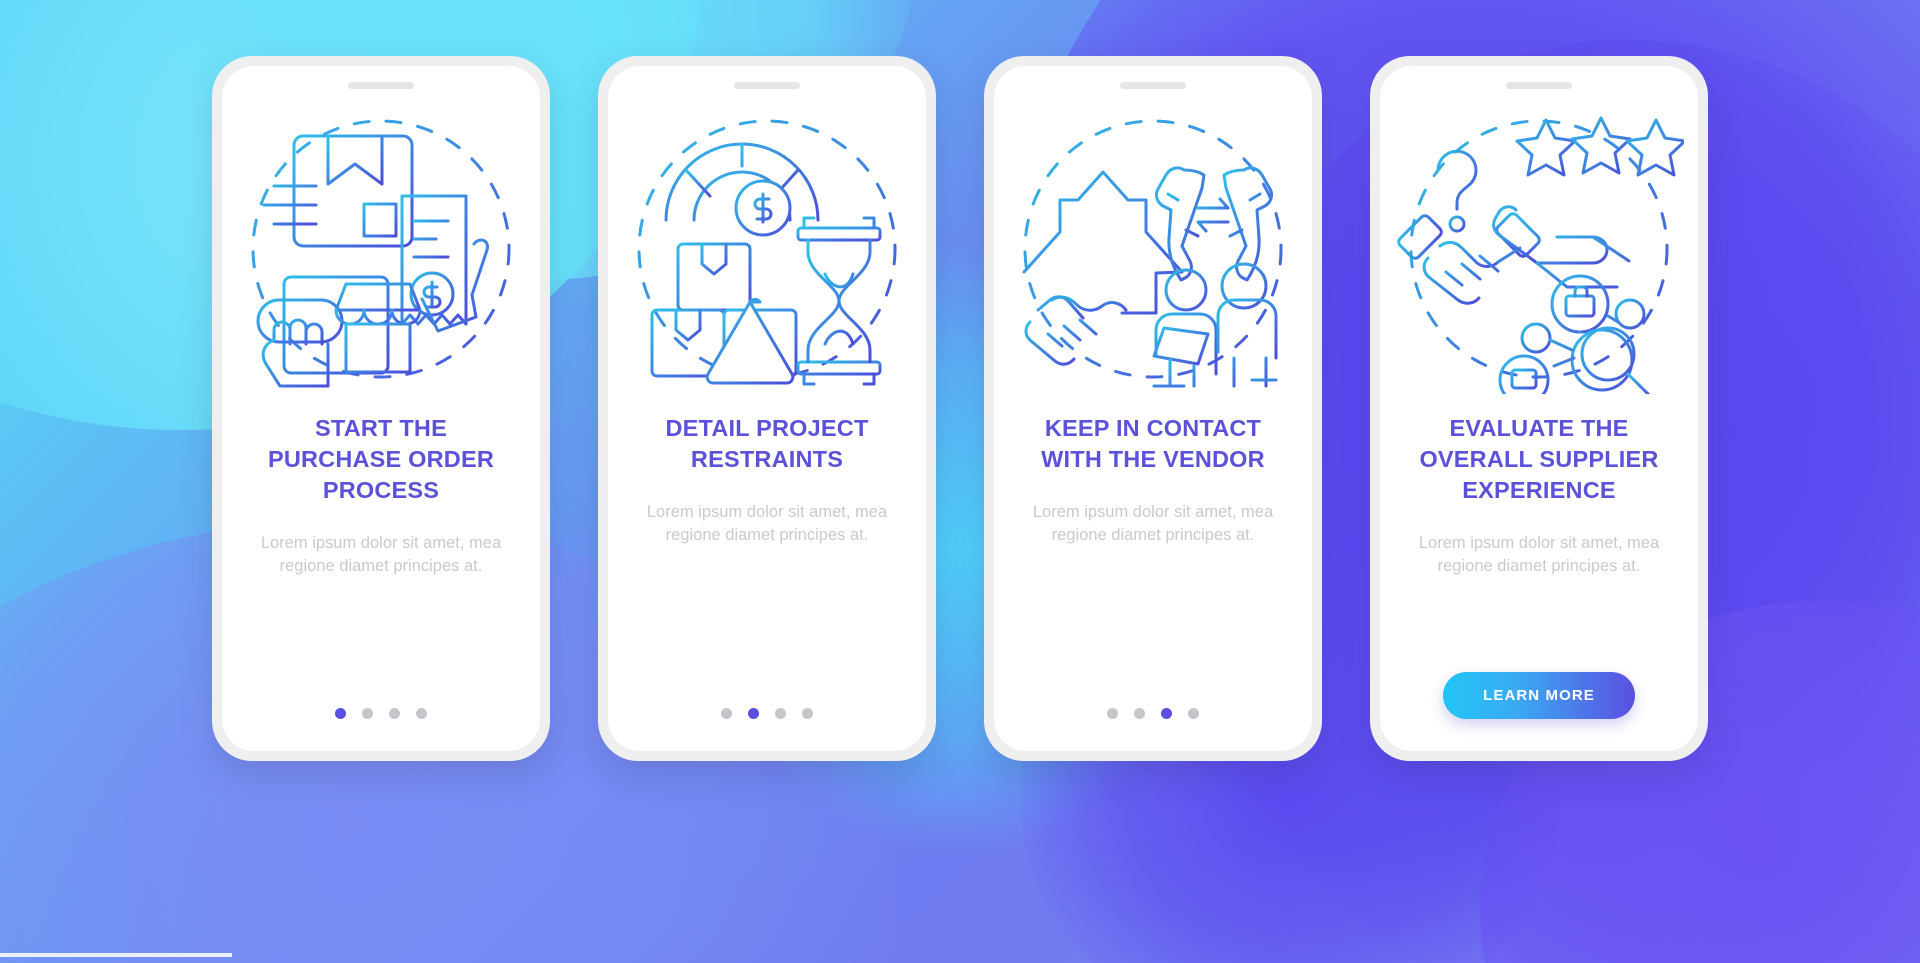 The width and height of the screenshot is (1920, 963). What do you see at coordinates (1539, 249) in the screenshot?
I see `stars-handshake-network-illustration` at bounding box center [1539, 249].